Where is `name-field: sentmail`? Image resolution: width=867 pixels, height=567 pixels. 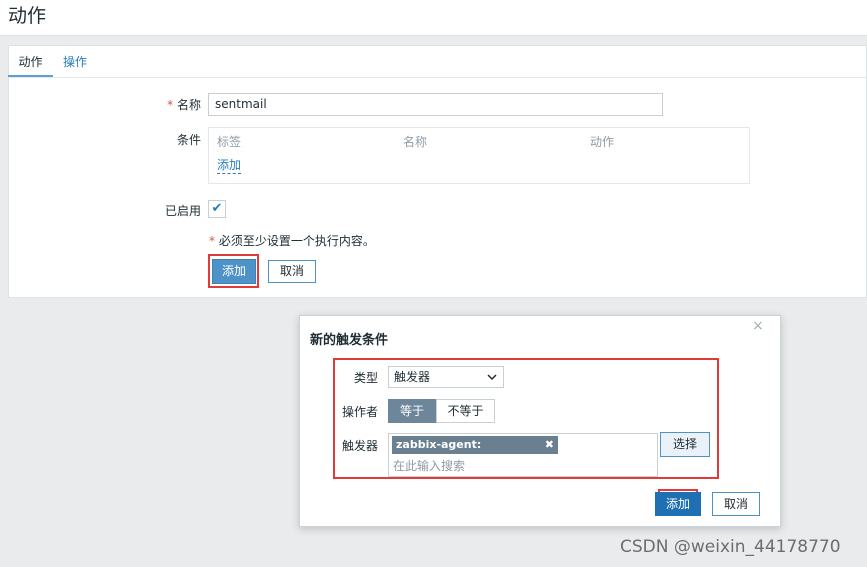 name-field: sentmail is located at coordinates (435, 104).